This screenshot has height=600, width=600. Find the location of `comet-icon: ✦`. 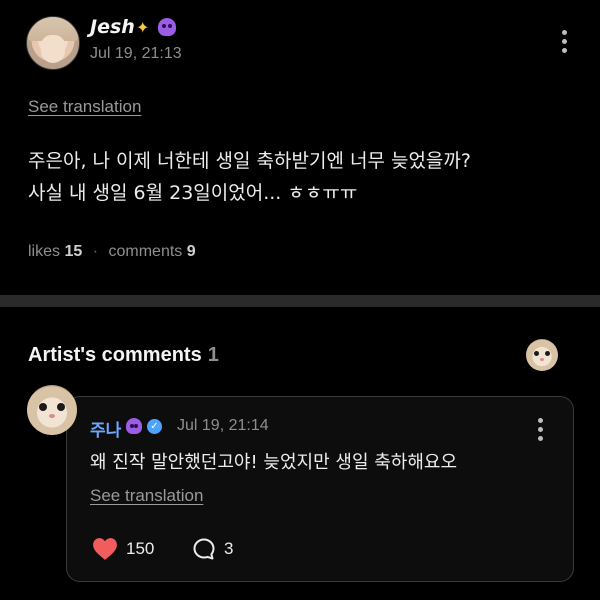

comet-icon: ✦ is located at coordinates (143, 27).